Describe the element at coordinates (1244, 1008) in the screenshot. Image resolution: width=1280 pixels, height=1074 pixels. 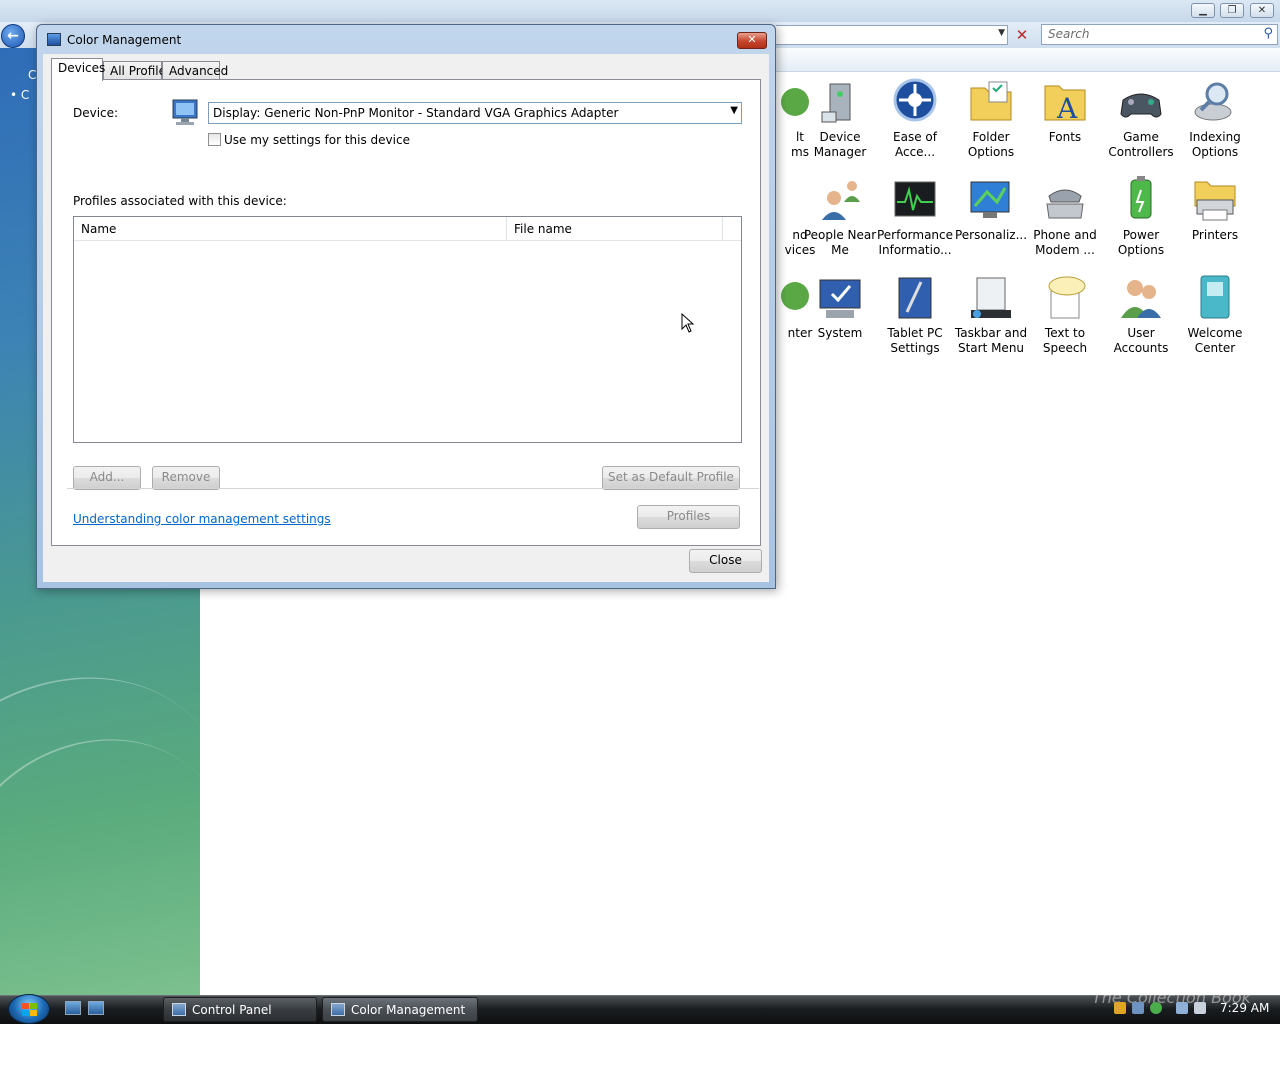
I see `clock: 7:29 AM` at that location.